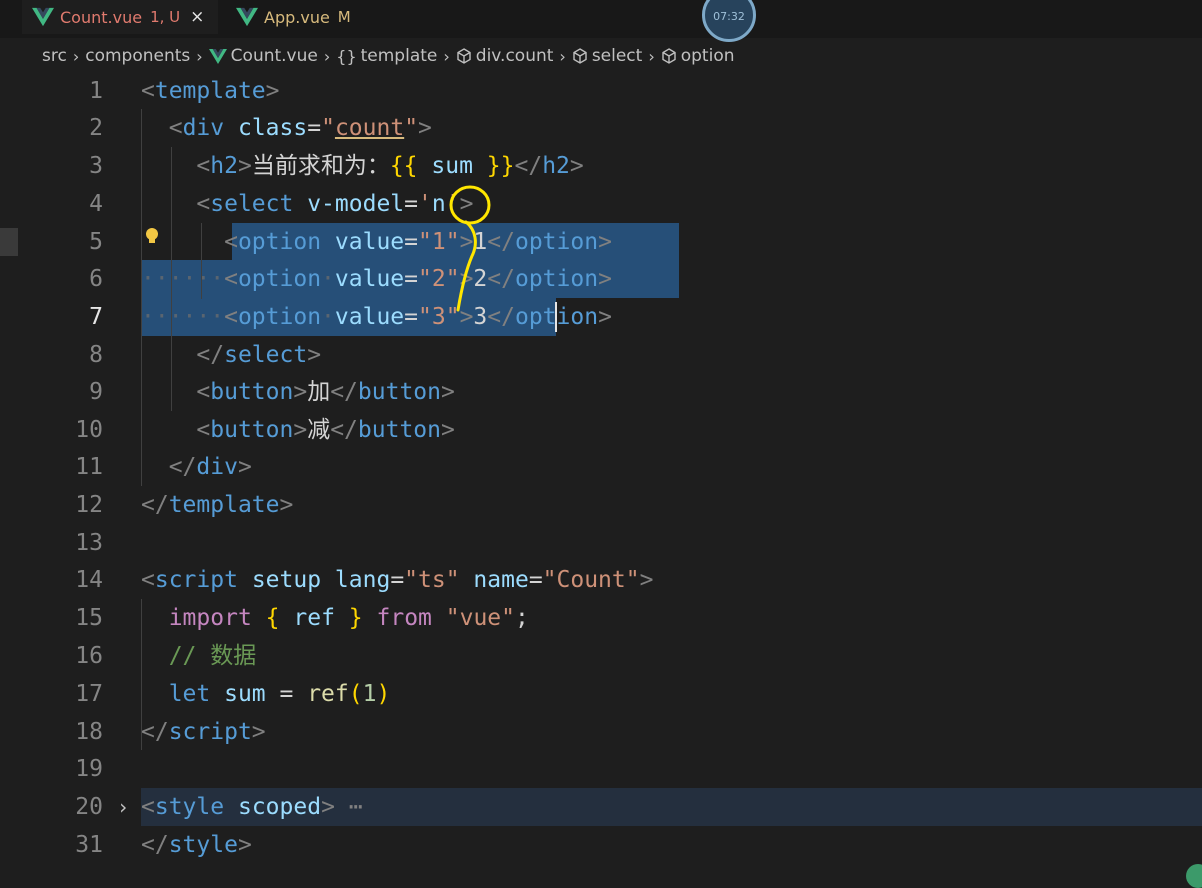 The image size is (1202, 888). What do you see at coordinates (708, 56) in the screenshot?
I see `breadcrumb-option: option` at bounding box center [708, 56].